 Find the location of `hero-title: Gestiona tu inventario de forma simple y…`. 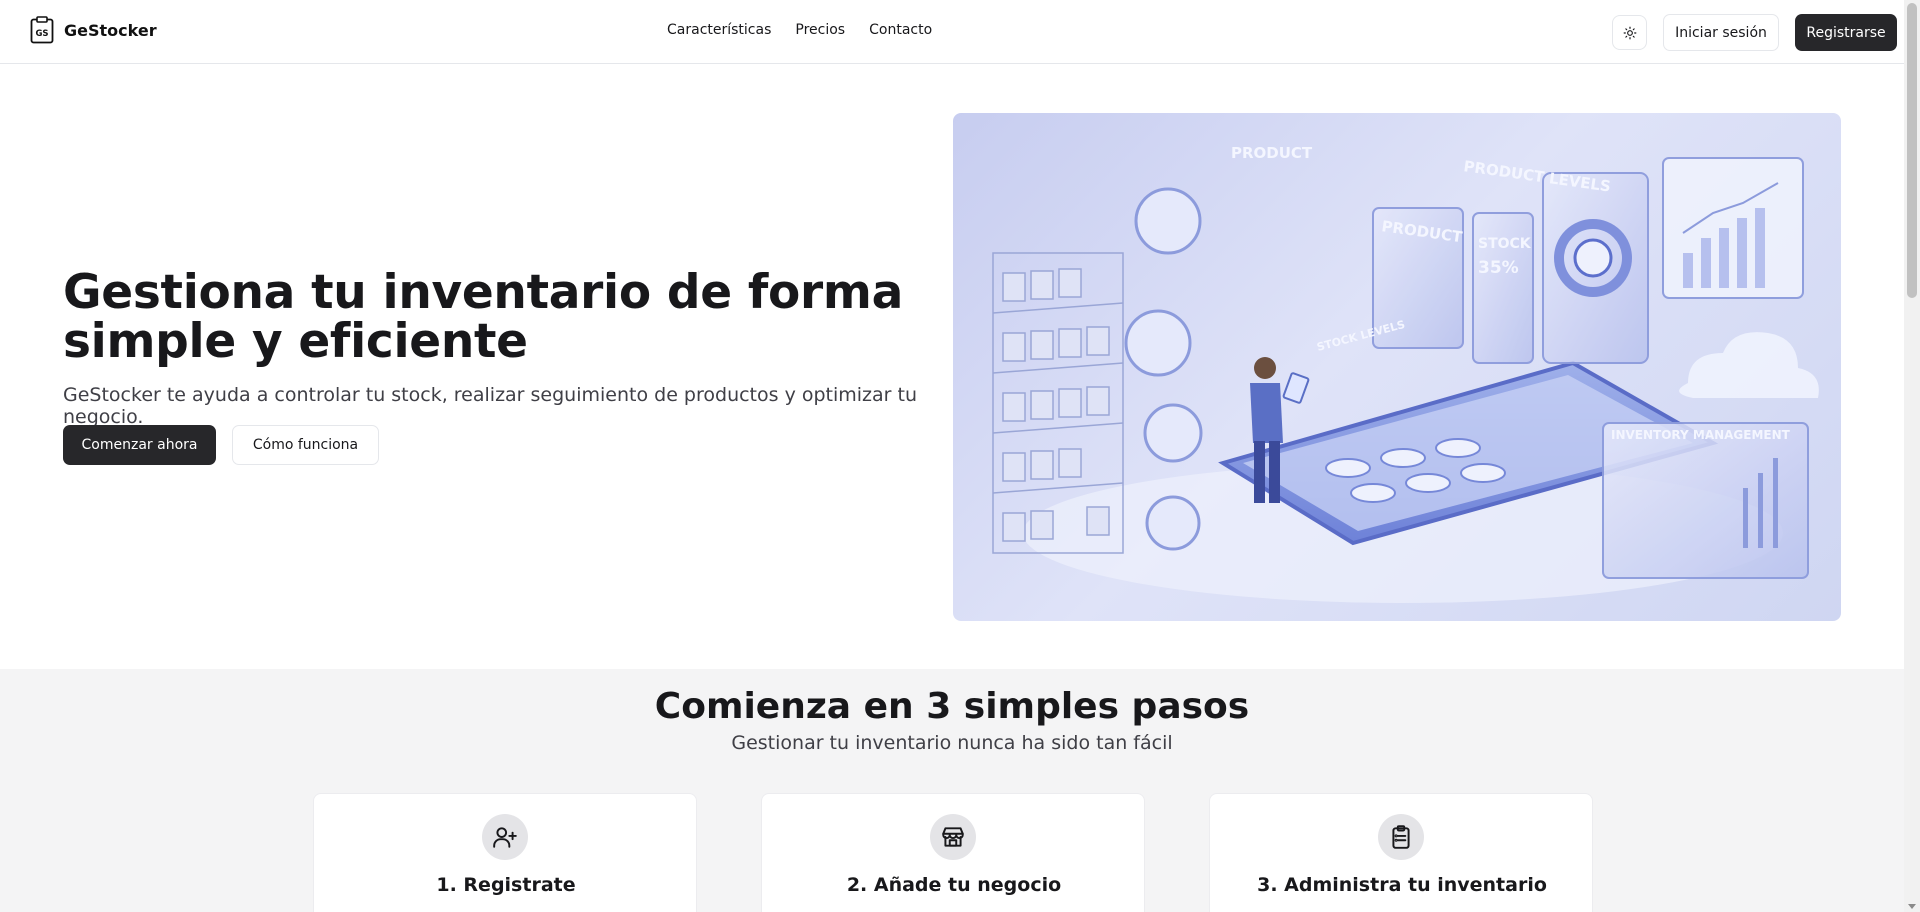

hero-title: Gestiona tu inventario de forma simple y… is located at coordinates (483, 317).